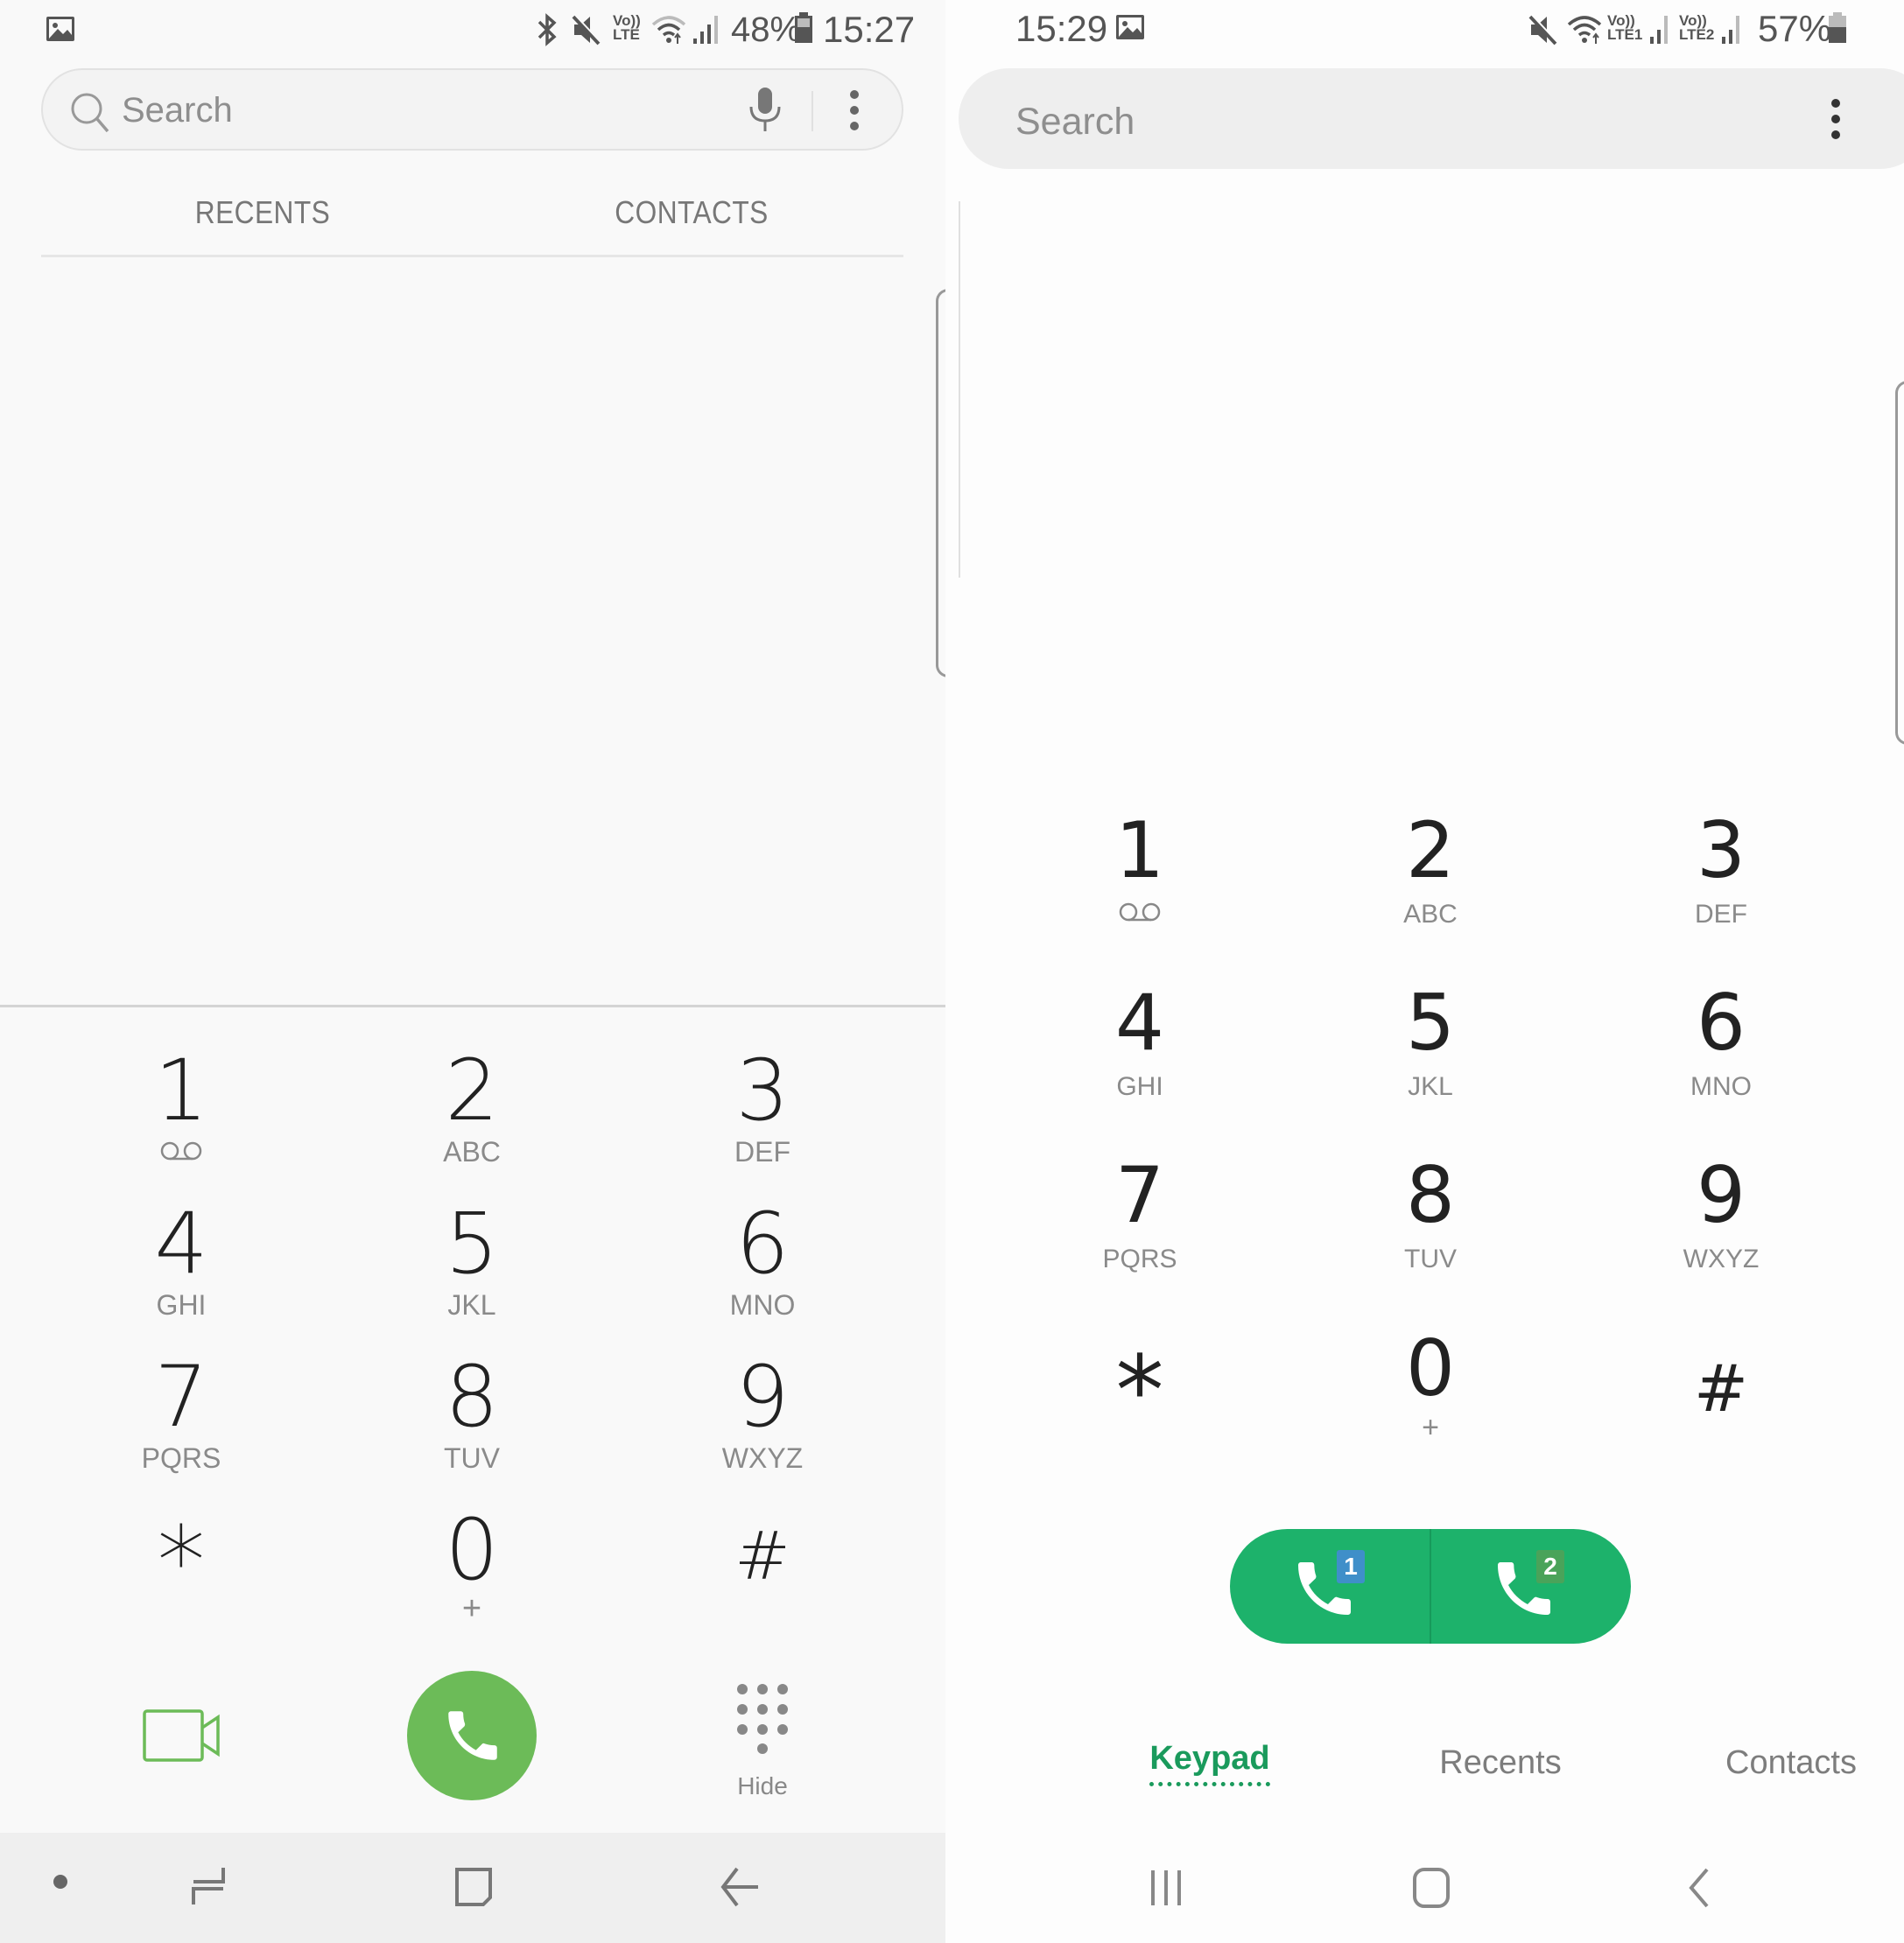 The image size is (1904, 1943). What do you see at coordinates (1838, 30) in the screenshot?
I see `battery-icon` at bounding box center [1838, 30].